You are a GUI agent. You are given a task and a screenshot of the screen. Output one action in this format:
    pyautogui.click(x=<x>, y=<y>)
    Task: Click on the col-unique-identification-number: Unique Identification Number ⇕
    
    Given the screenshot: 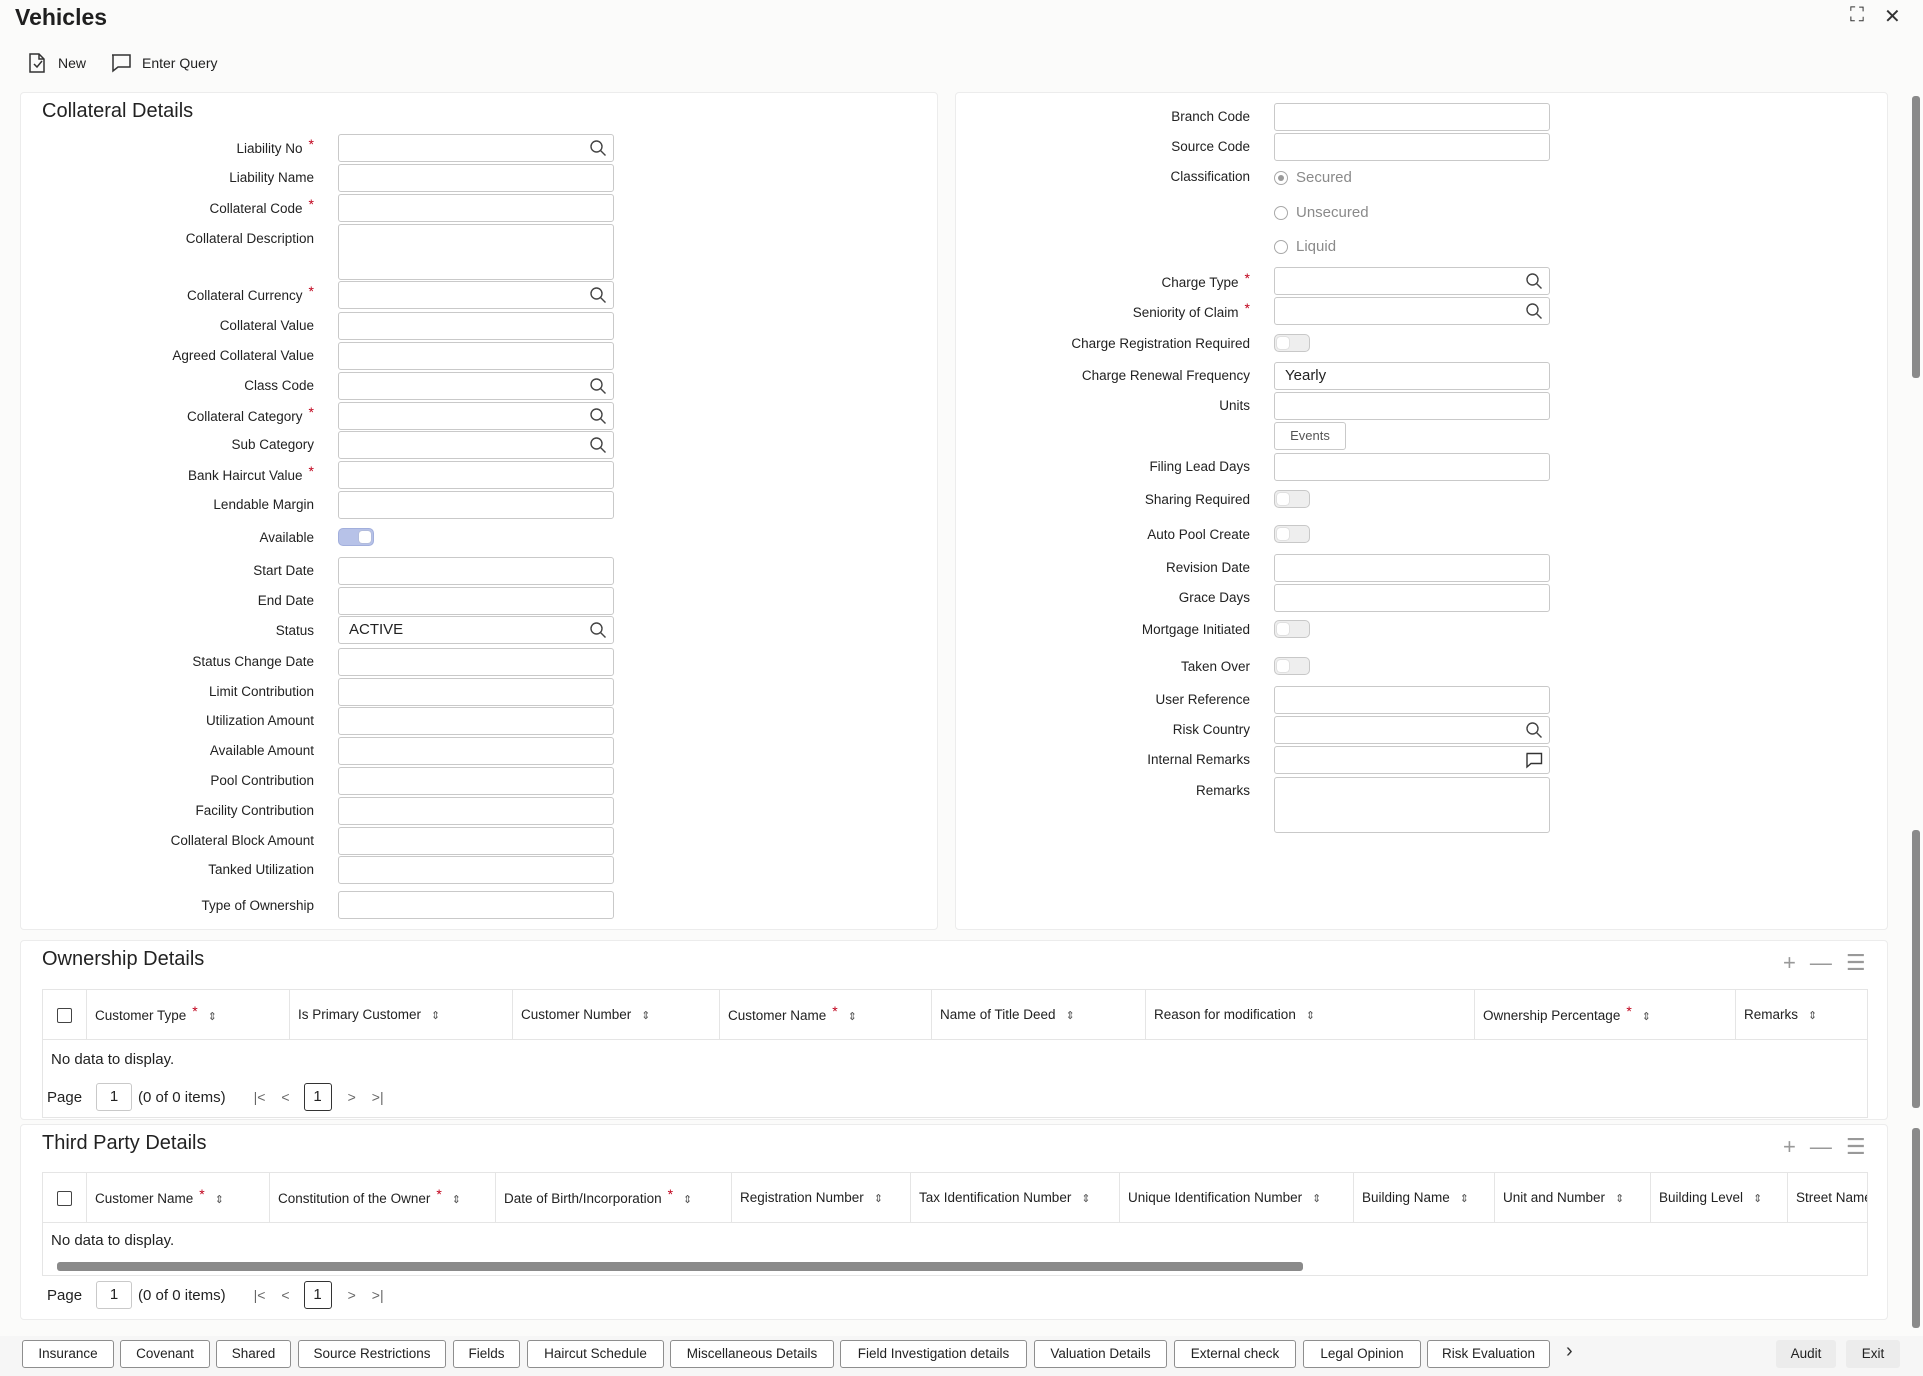 What is the action you would take?
    pyautogui.click(x=1237, y=1198)
    